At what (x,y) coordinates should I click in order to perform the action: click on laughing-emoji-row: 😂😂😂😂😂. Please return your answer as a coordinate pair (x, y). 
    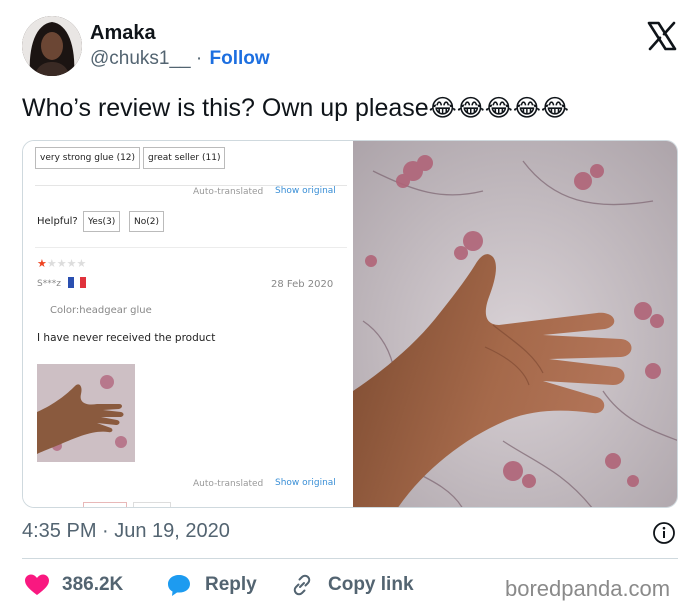
    Looking at the image, I should click on (499, 108).